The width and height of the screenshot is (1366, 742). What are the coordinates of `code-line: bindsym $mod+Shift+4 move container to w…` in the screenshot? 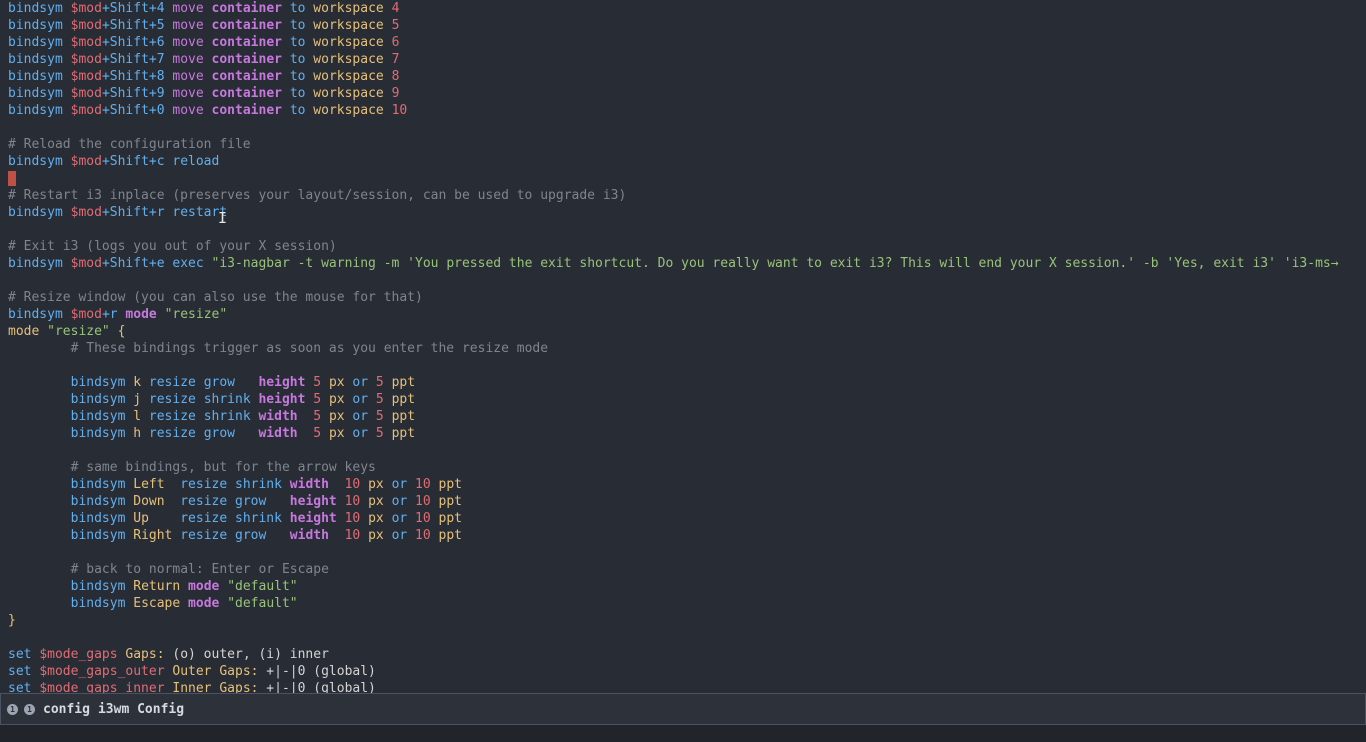 It's located at (683, 8).